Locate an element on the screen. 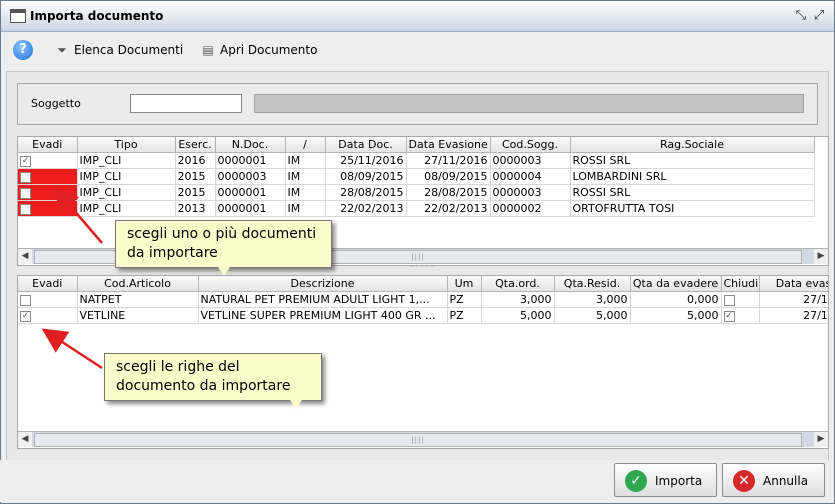 Image resolution: width=835 pixels, height=504 pixels. column-header: Data Doc. is located at coordinates (366, 145).